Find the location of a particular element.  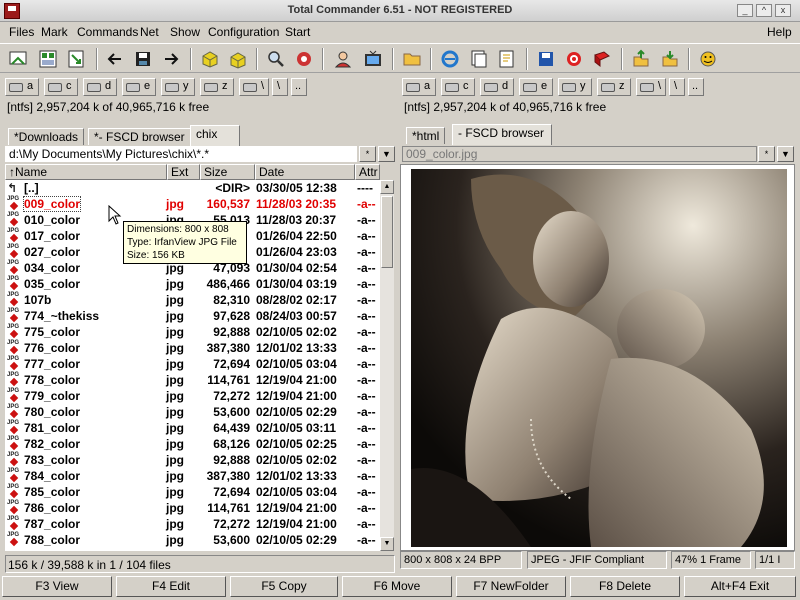

multi-rename-icon is located at coordinates (304, 59).